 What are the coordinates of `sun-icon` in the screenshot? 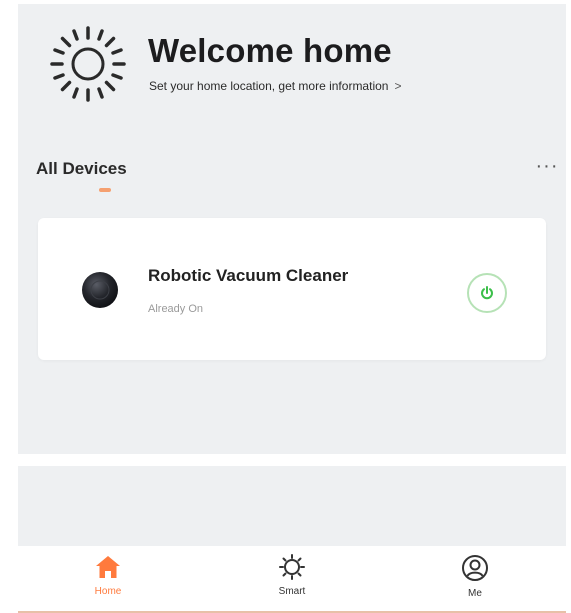 It's located at (88, 64).